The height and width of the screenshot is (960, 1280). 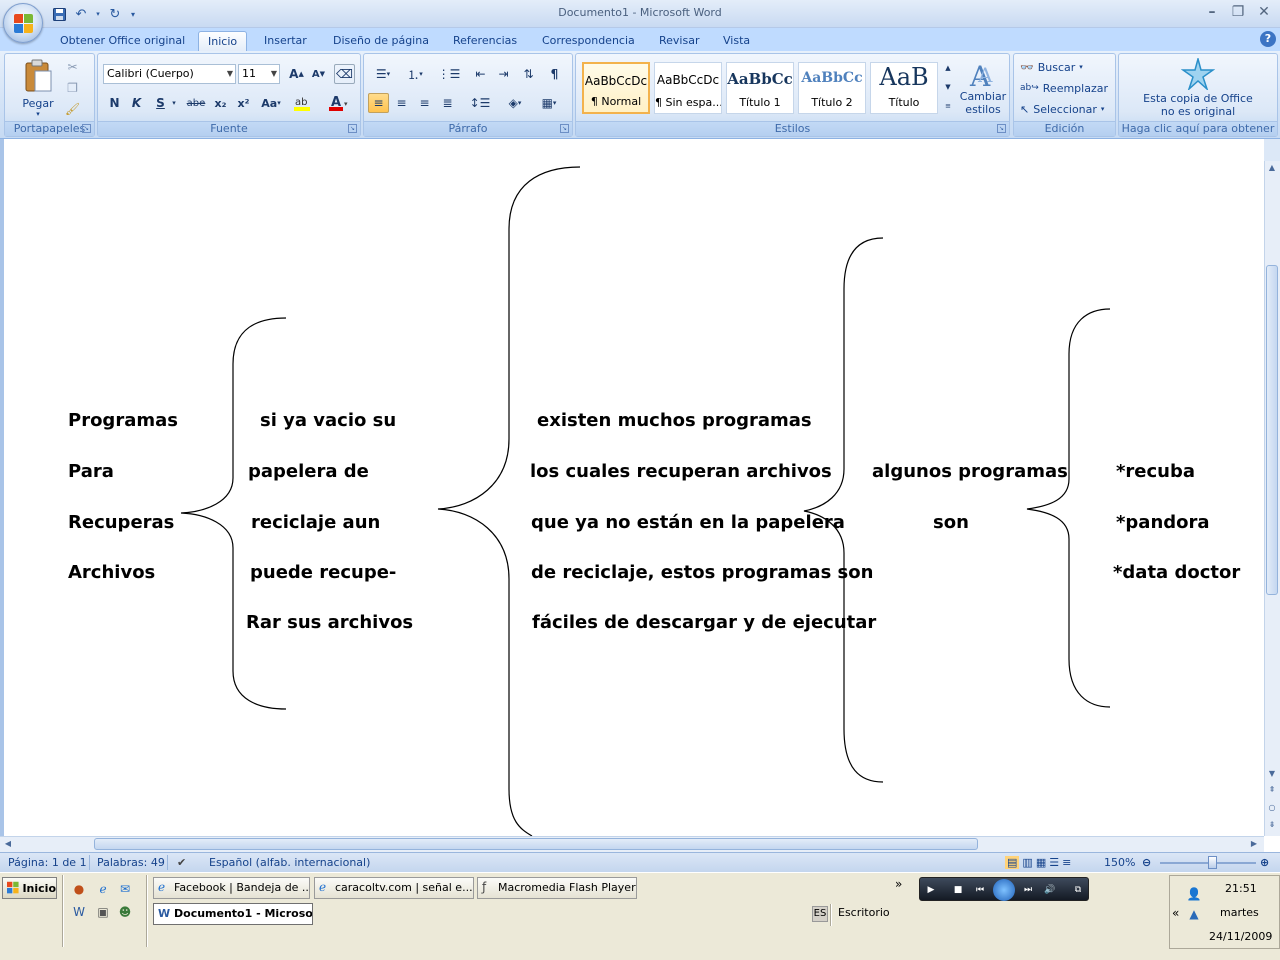 I want to click on scroll-down-icon: ▼, so click(x=1272, y=774).